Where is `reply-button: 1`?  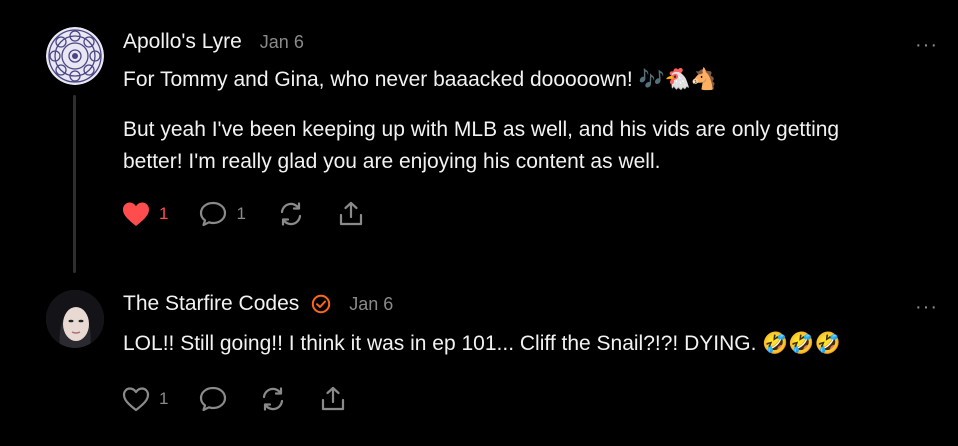 reply-button: 1 is located at coordinates (222, 214).